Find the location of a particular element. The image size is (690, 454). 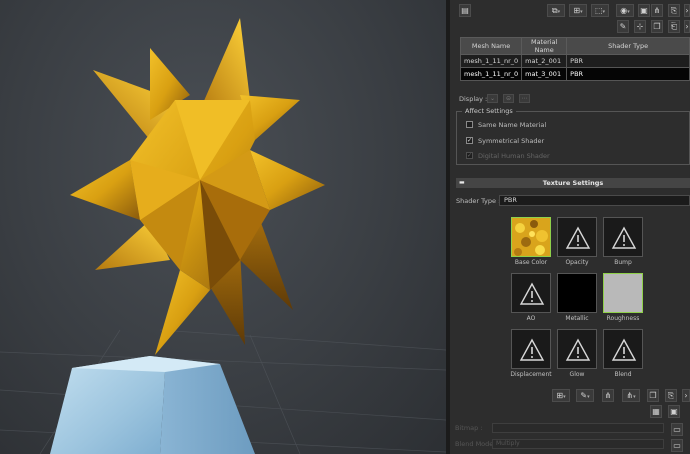

duplicate-icon: ❐ is located at coordinates (657, 26).